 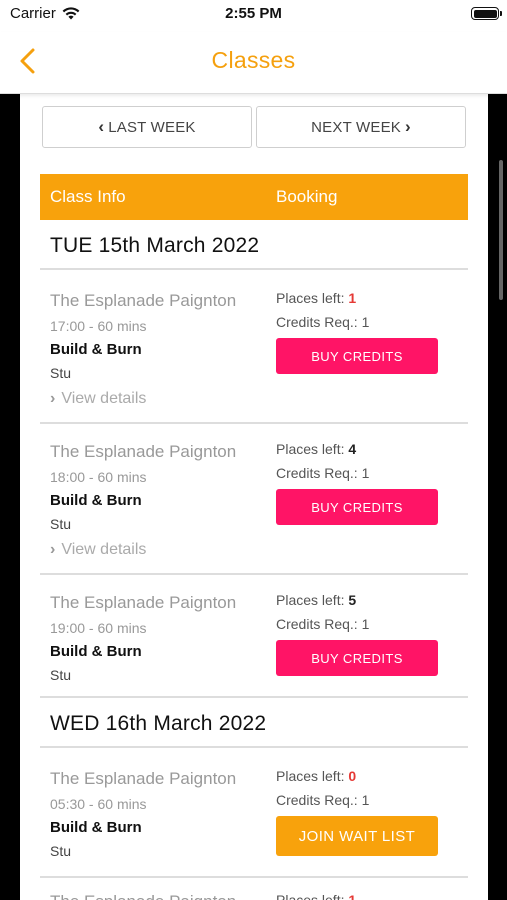 I want to click on day-header: WED 16th March 2022, so click(x=254, y=724).